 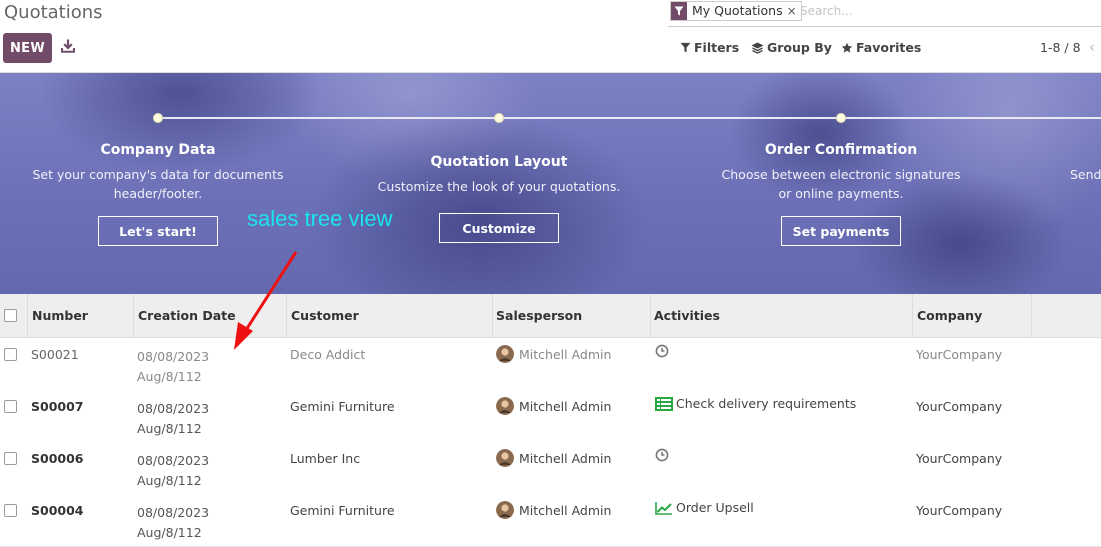 What do you see at coordinates (755, 403) in the screenshot?
I see `activity-cell: Check delivery requirements` at bounding box center [755, 403].